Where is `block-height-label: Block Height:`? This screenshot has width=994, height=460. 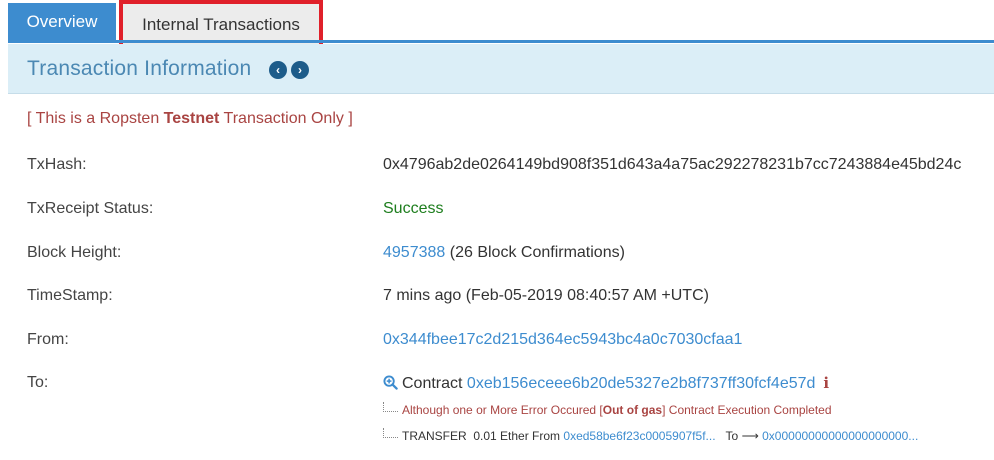 block-height-label: Block Height: is located at coordinates (74, 252).